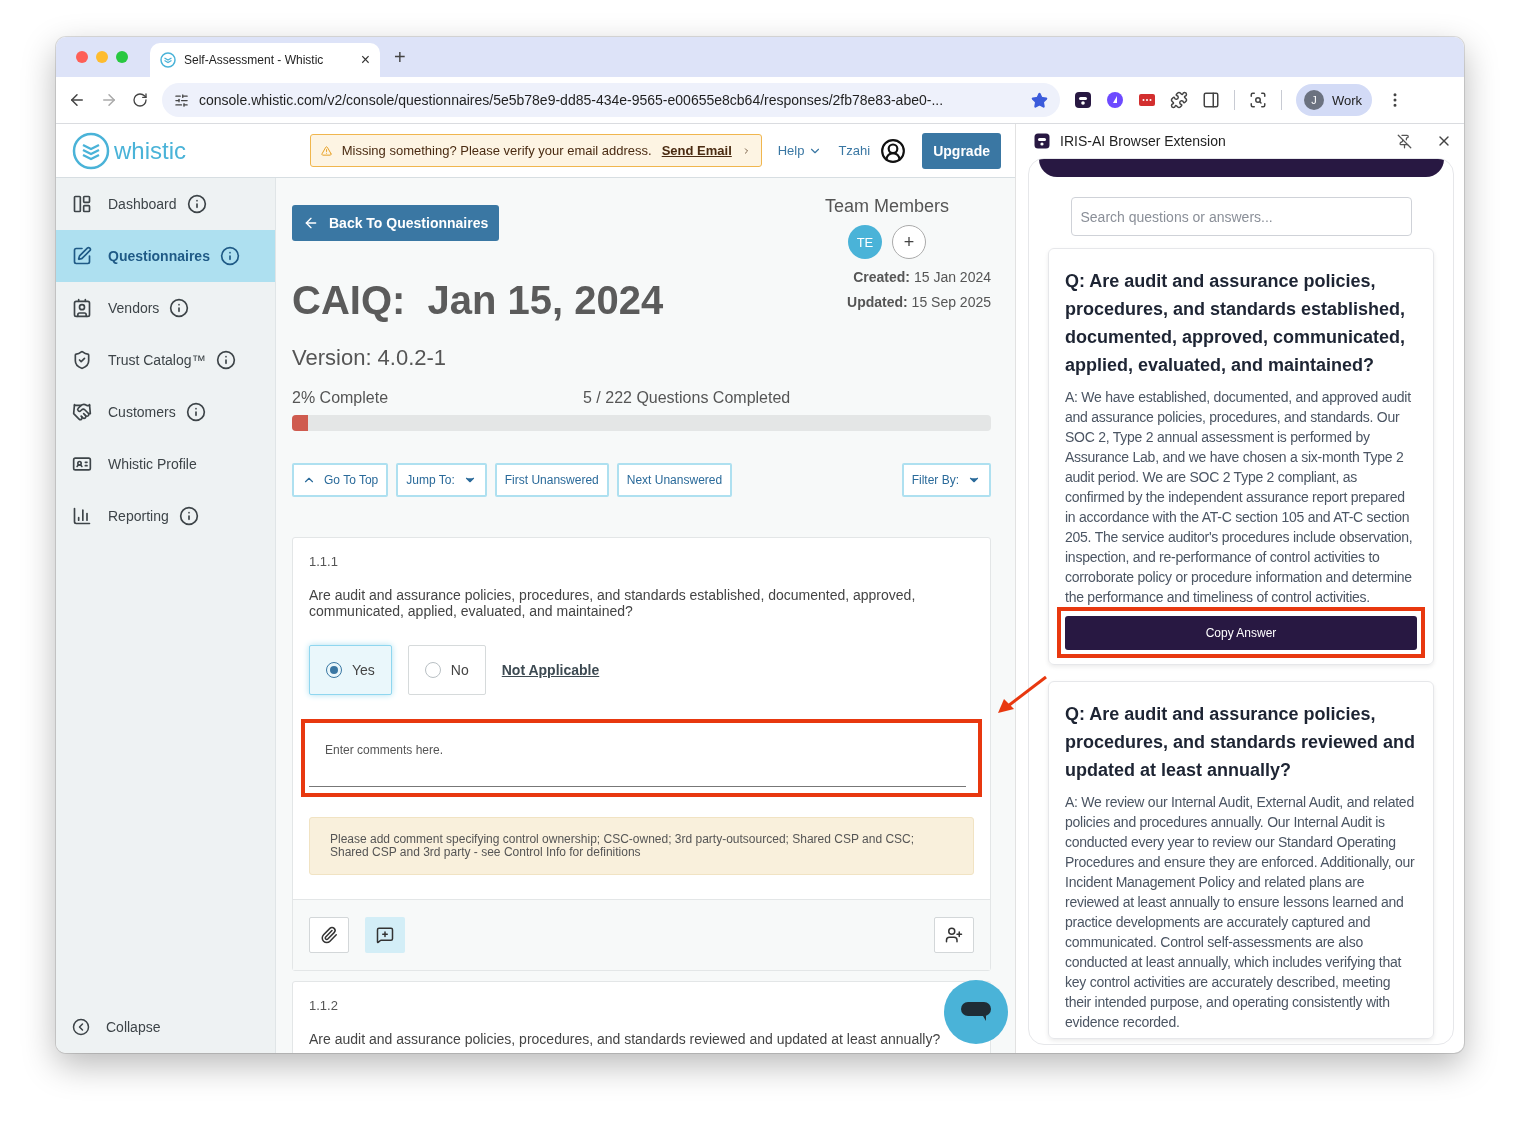 Image resolution: width=1520 pixels, height=1128 pixels. What do you see at coordinates (641, 846) in the screenshot?
I see `hint-note: Please add comment specifying control ownership; CSC-owned; 3rd party-outsourced; Shared CSP and CSC; Shared CSP and 3rd party - see Control Info for definitions` at bounding box center [641, 846].